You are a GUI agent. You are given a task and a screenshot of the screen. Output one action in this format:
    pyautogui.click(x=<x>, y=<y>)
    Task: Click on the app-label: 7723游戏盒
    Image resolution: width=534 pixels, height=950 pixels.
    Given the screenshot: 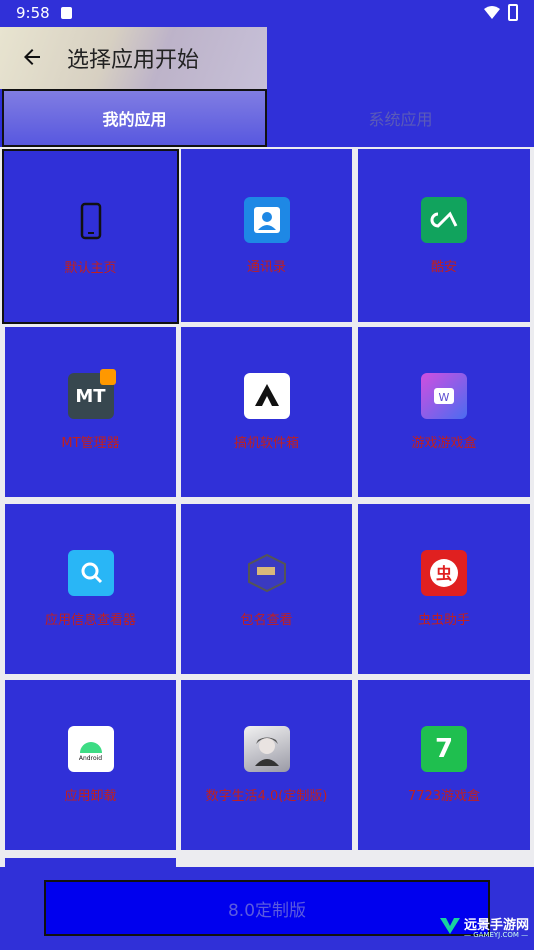 What is the action you would take?
    pyautogui.click(x=444, y=796)
    